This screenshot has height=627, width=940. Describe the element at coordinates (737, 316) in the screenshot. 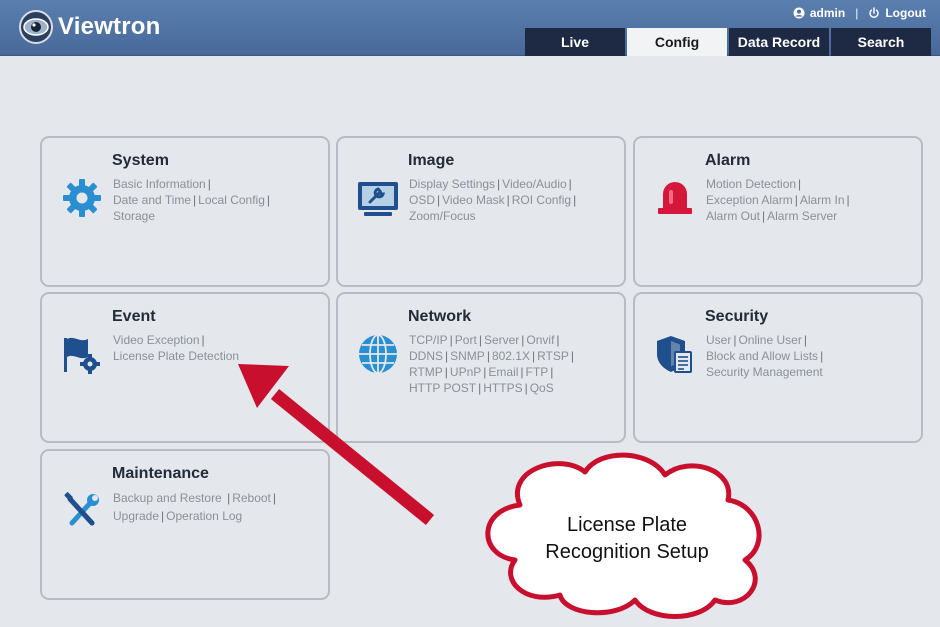

I see `card-title: Security` at that location.